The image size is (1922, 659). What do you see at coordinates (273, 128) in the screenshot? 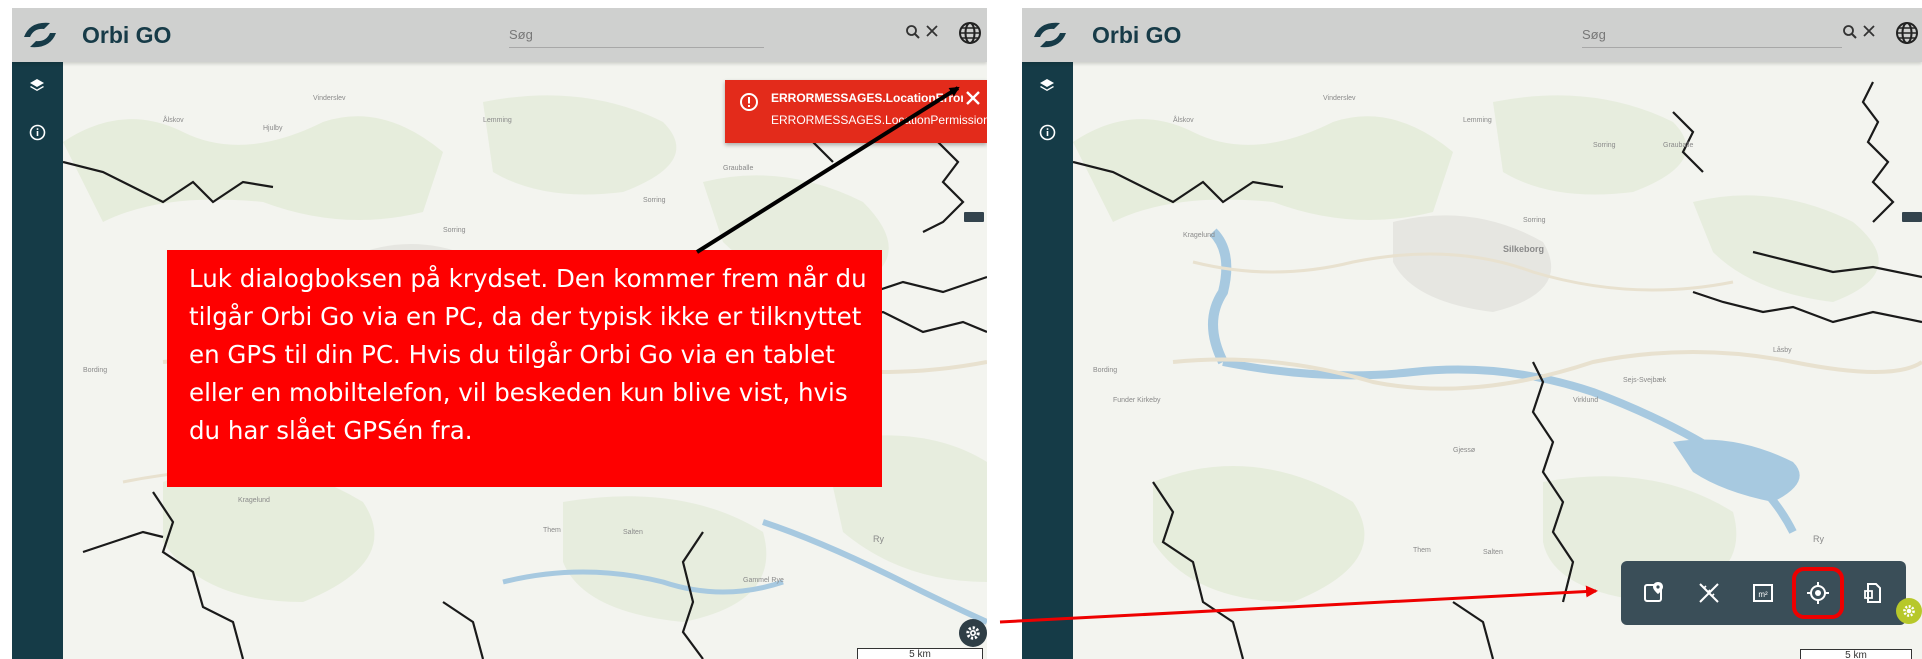
I see `svg-text: Hjulby` at bounding box center [273, 128].